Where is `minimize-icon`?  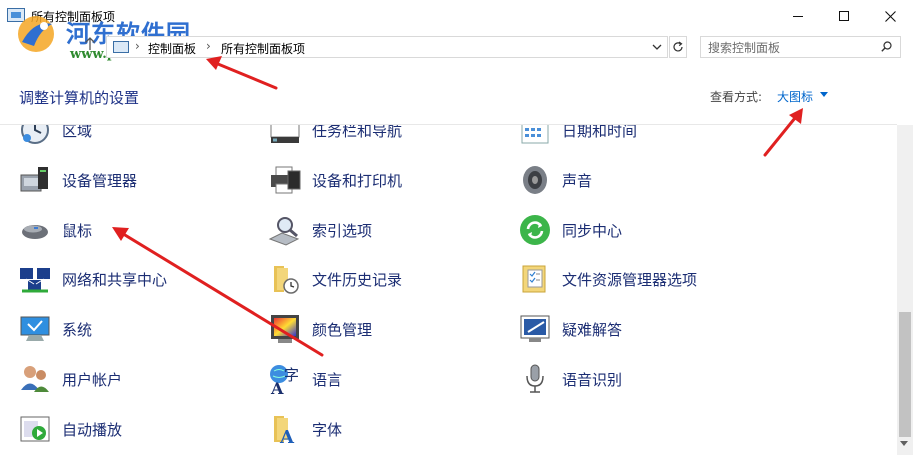
minimize-icon is located at coordinates (798, 16).